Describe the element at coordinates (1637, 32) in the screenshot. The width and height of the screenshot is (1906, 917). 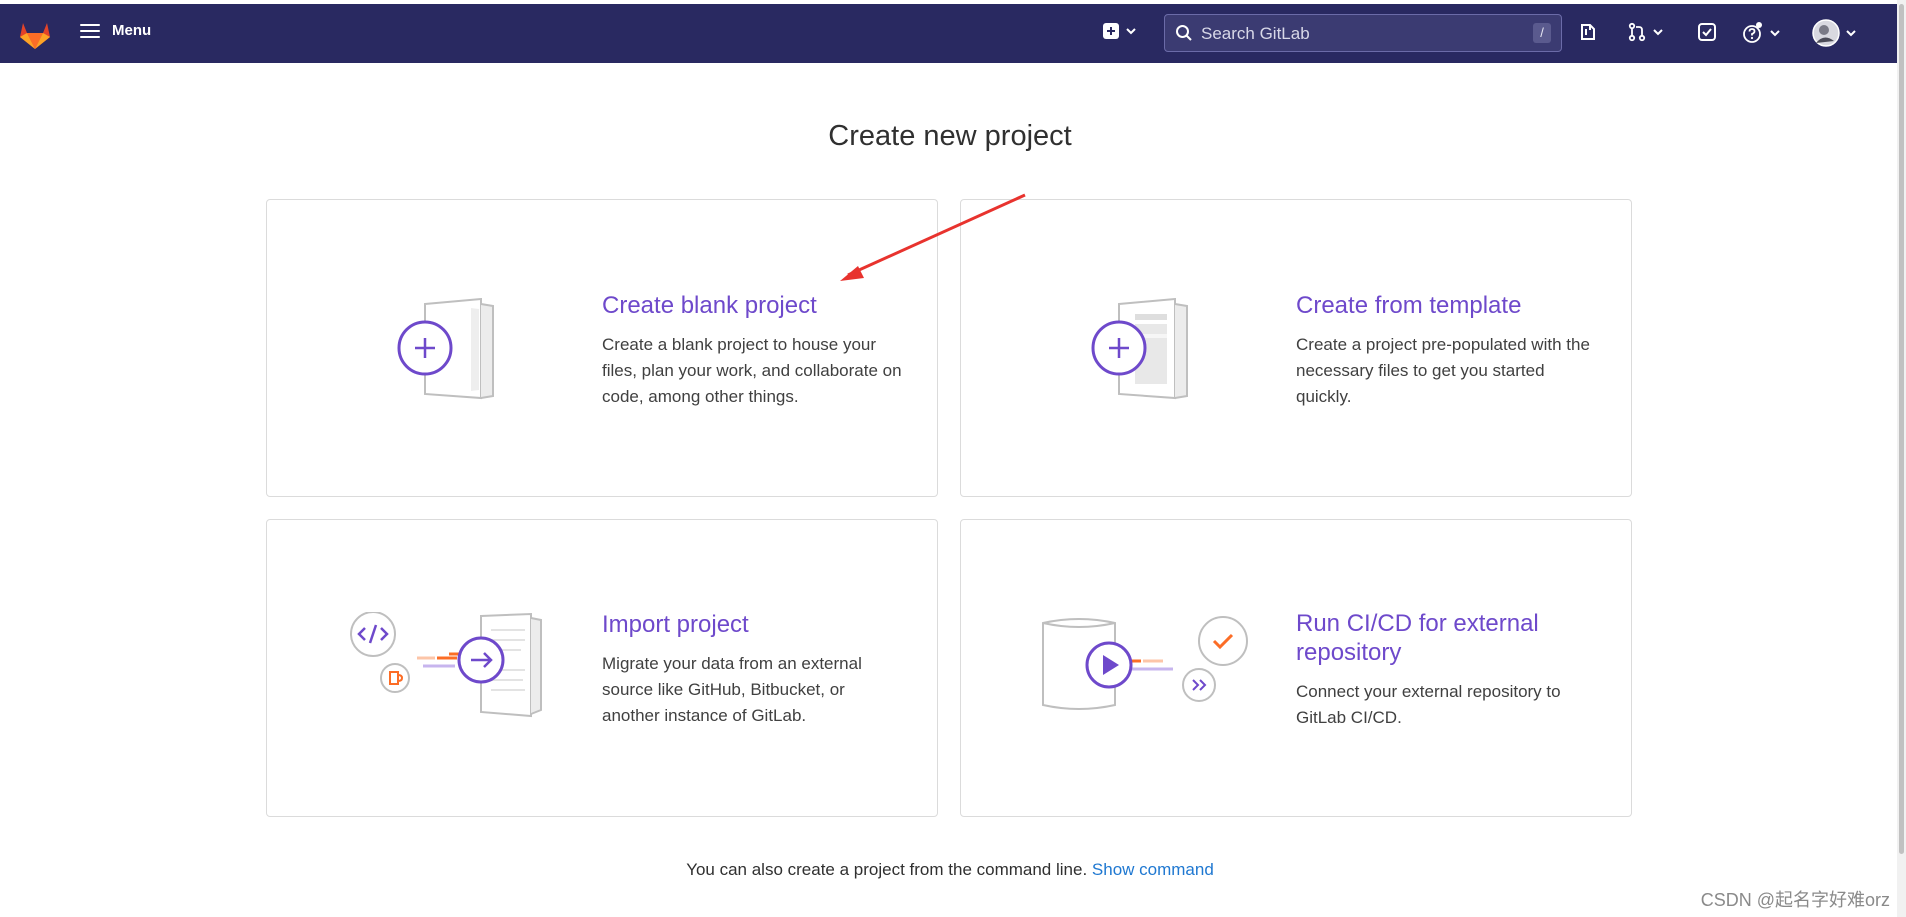
I see `merge-requests-icon` at that location.